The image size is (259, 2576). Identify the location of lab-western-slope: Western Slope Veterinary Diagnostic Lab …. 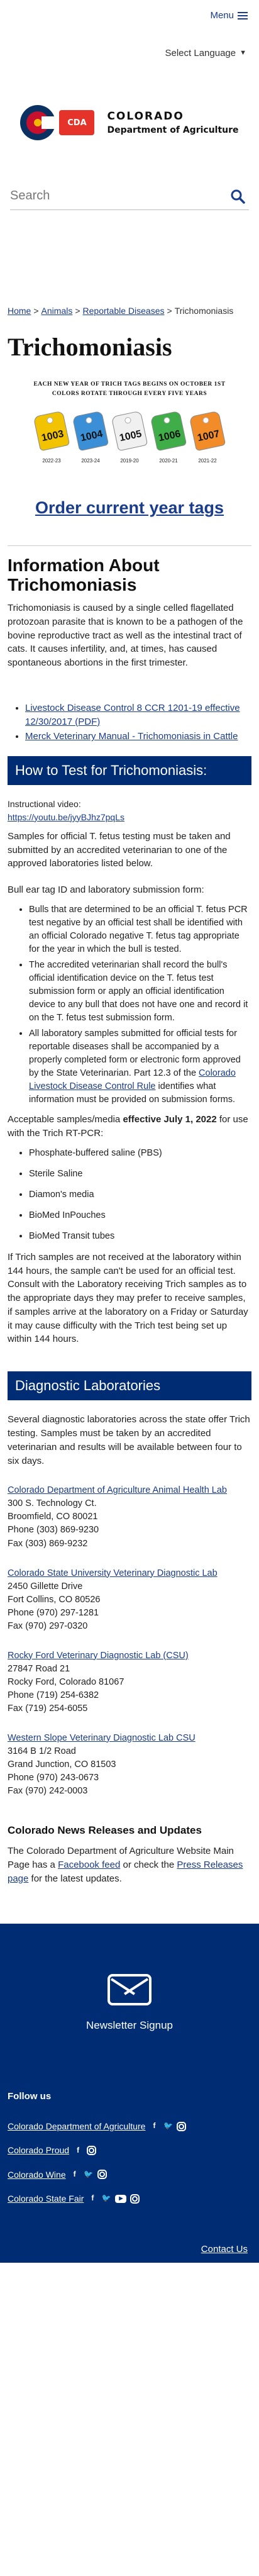
(129, 1765).